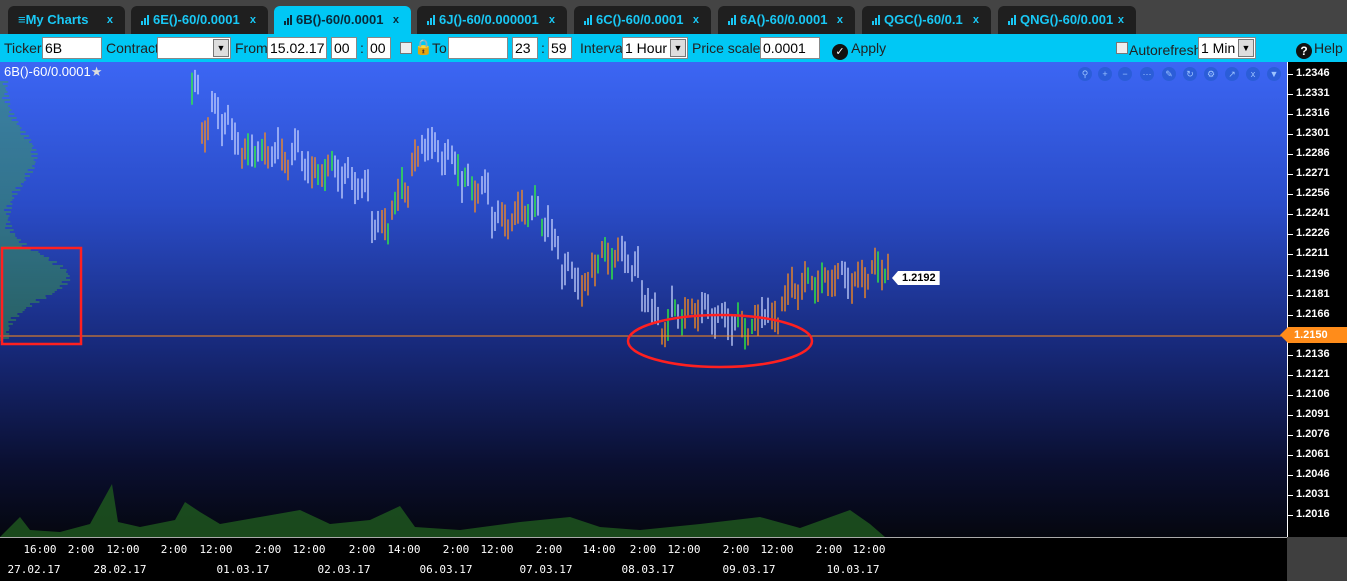 The width and height of the screenshot is (1347, 581). Describe the element at coordinates (1313, 494) in the screenshot. I see `y-tick-label: 1.2031` at that location.